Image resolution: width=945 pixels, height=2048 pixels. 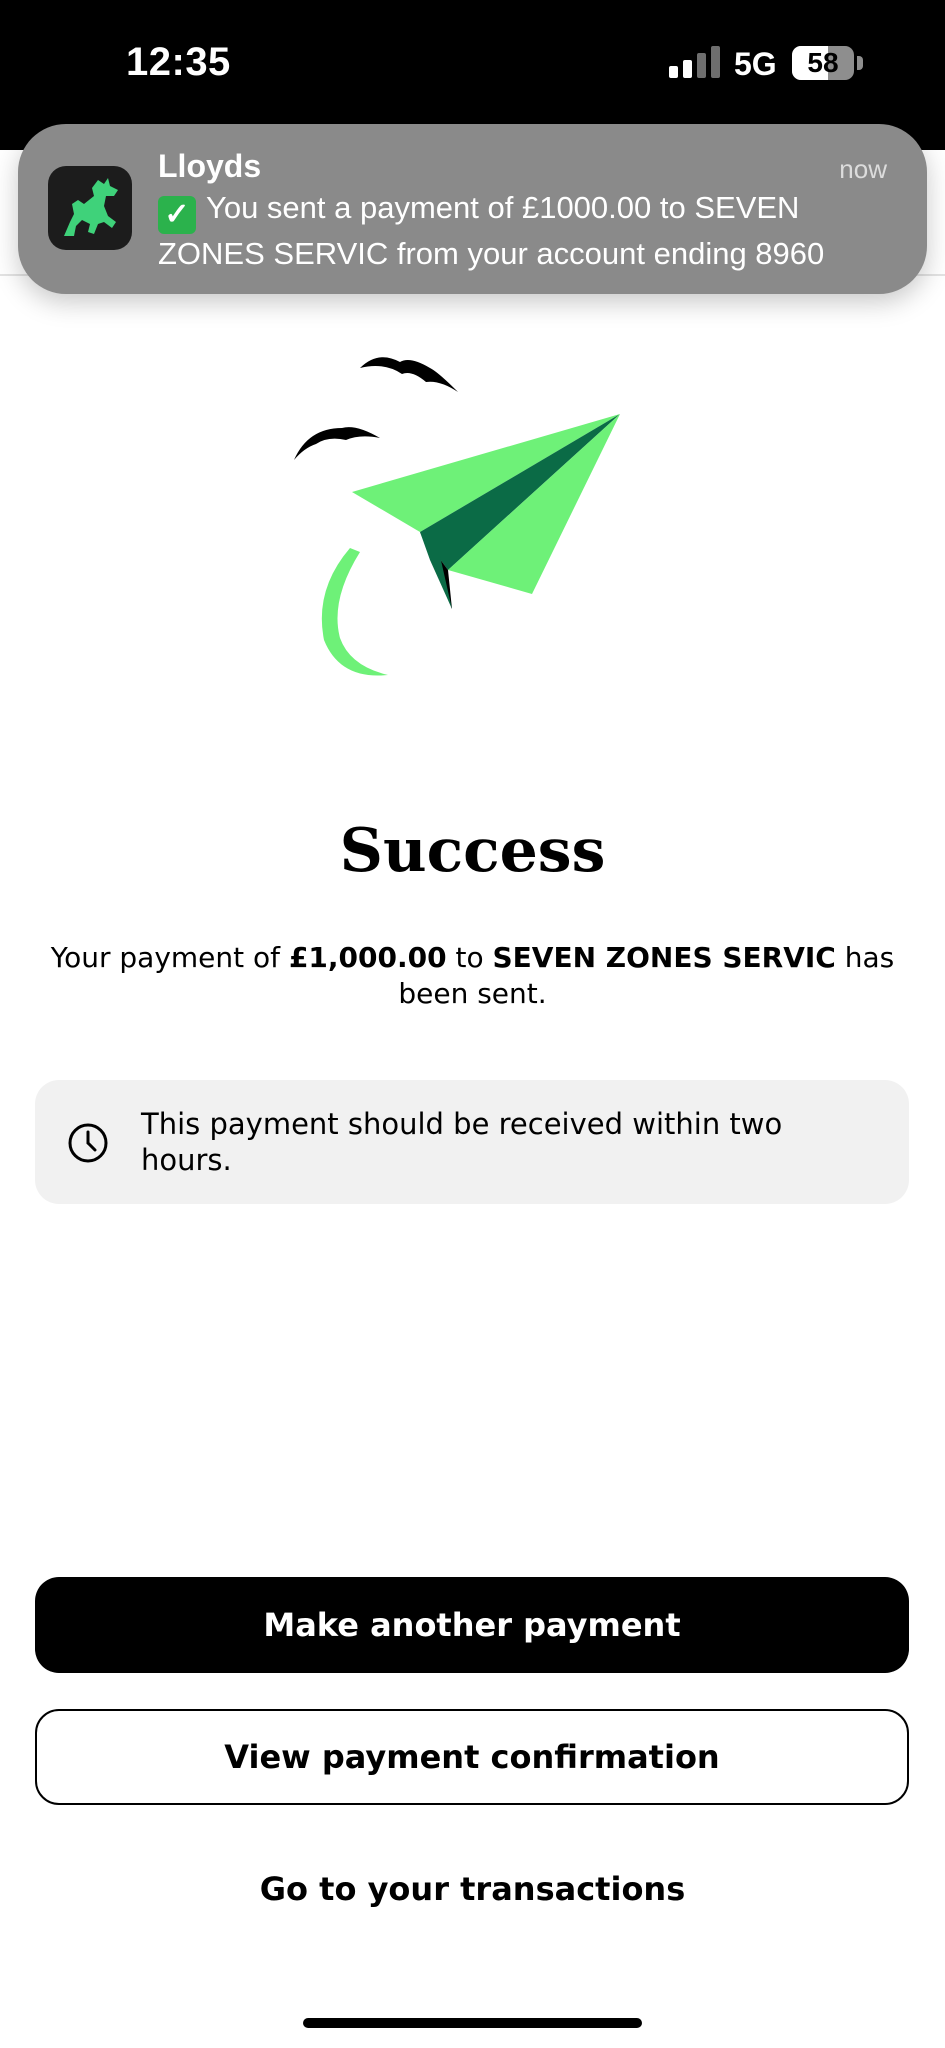 I want to click on clock-icon, so click(x=88, y=1143).